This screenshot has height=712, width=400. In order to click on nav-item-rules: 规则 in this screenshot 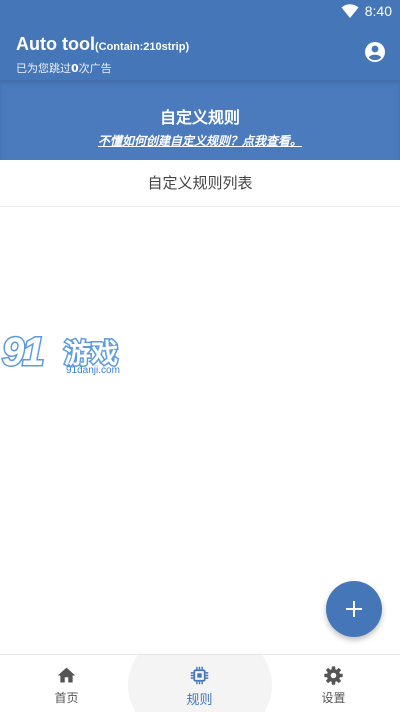, I will do `click(199, 683)`.